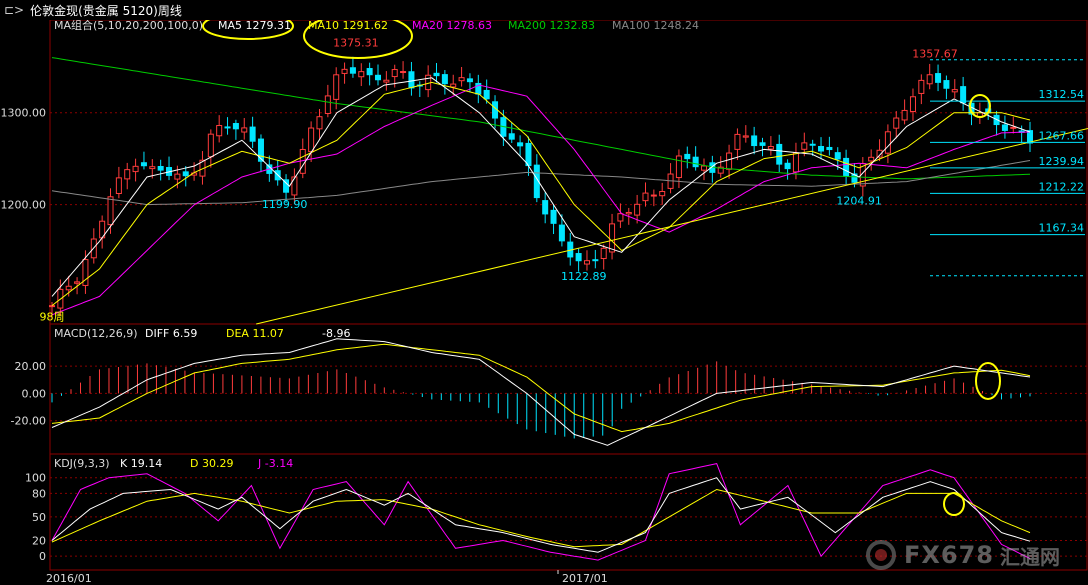 This screenshot has height=585, width=1088. I want to click on y-tick-label: 0, so click(42, 556).